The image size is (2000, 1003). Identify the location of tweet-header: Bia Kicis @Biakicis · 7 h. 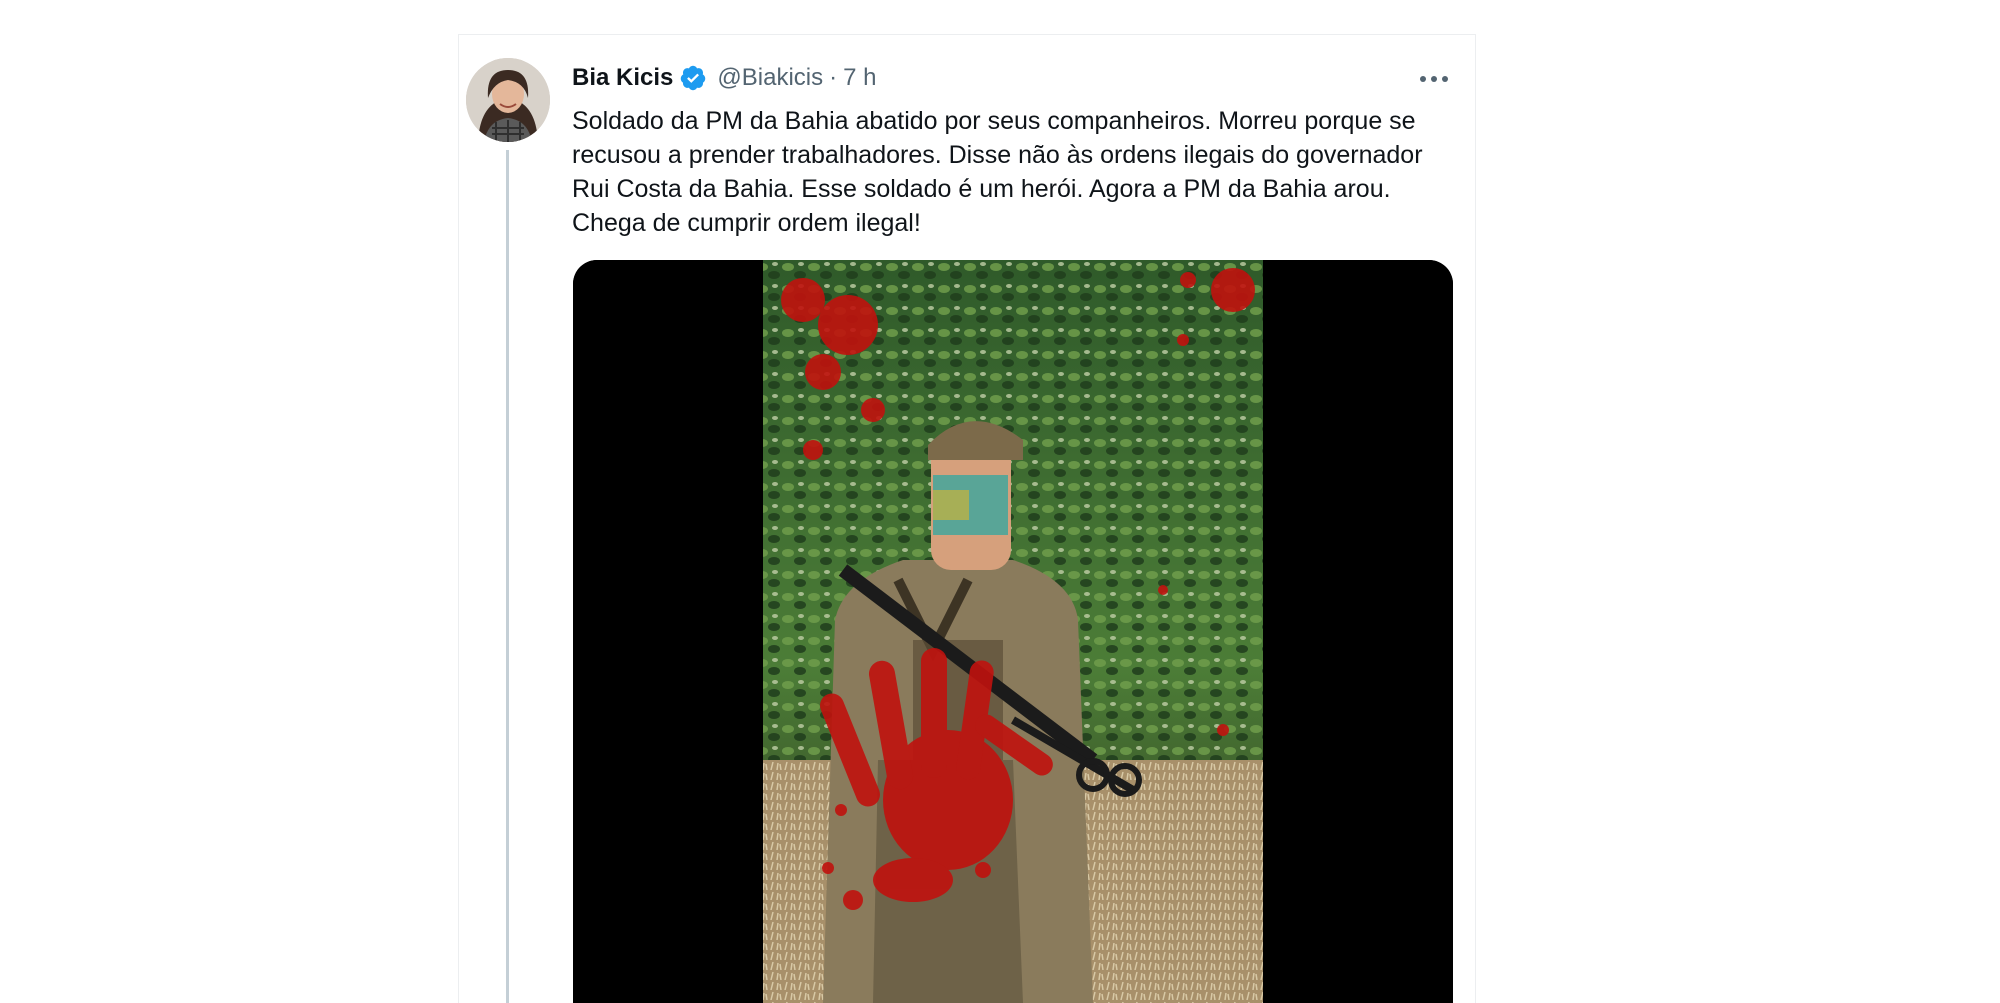
(724, 78).